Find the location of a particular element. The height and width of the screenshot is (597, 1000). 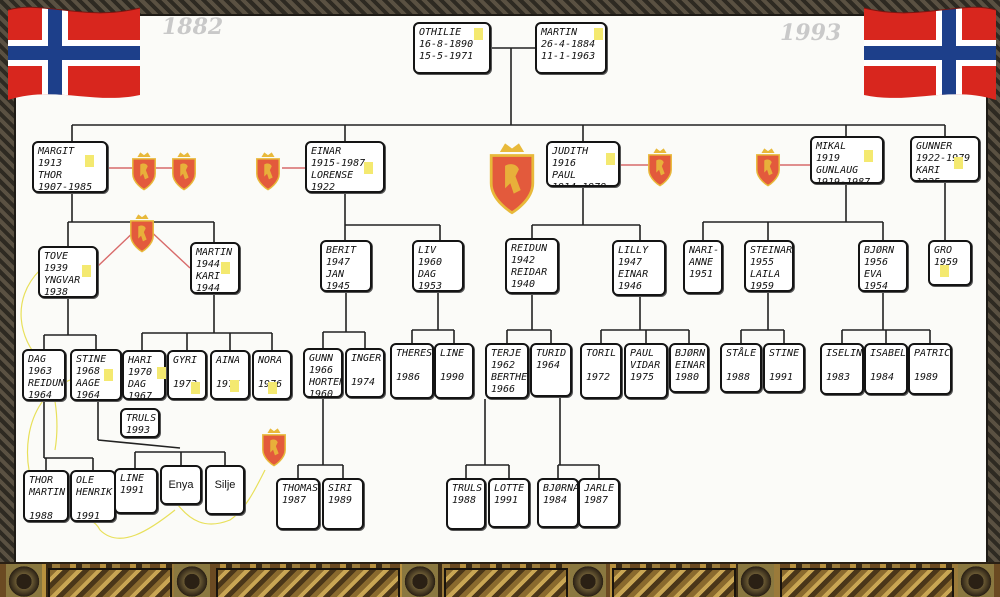

card-line: ISELIN is located at coordinates (844, 353).